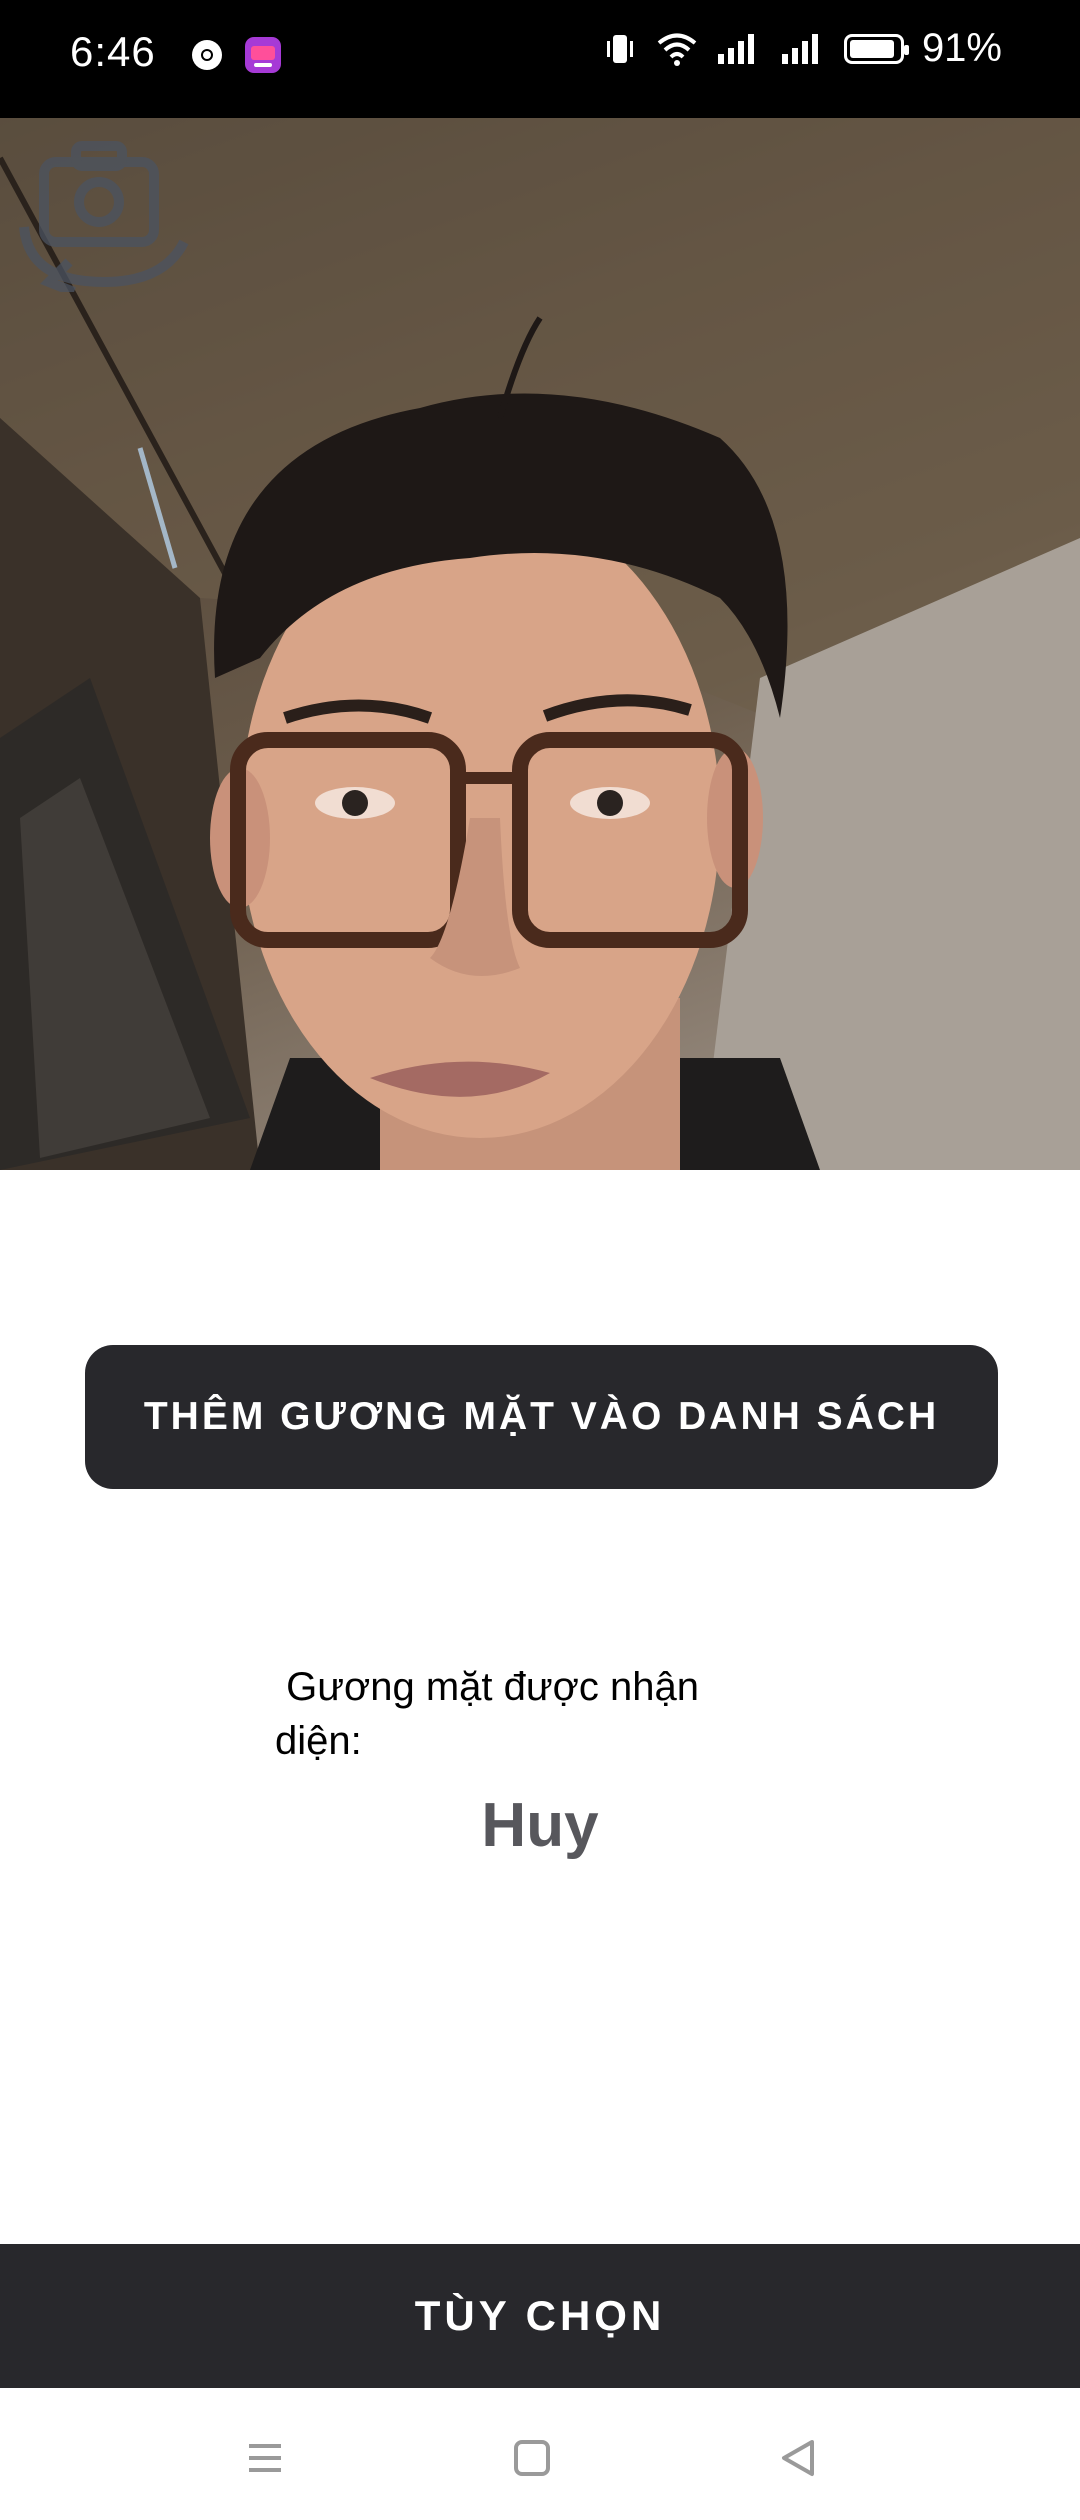 Image resolution: width=1080 pixels, height=2520 pixels. Describe the element at coordinates (263, 55) in the screenshot. I see `app-notification-icon` at that location.